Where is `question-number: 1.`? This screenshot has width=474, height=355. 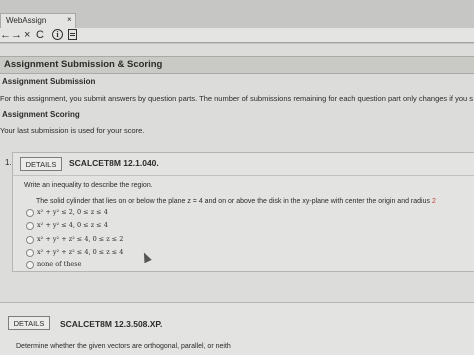
question-number: 1. is located at coordinates (8, 162).